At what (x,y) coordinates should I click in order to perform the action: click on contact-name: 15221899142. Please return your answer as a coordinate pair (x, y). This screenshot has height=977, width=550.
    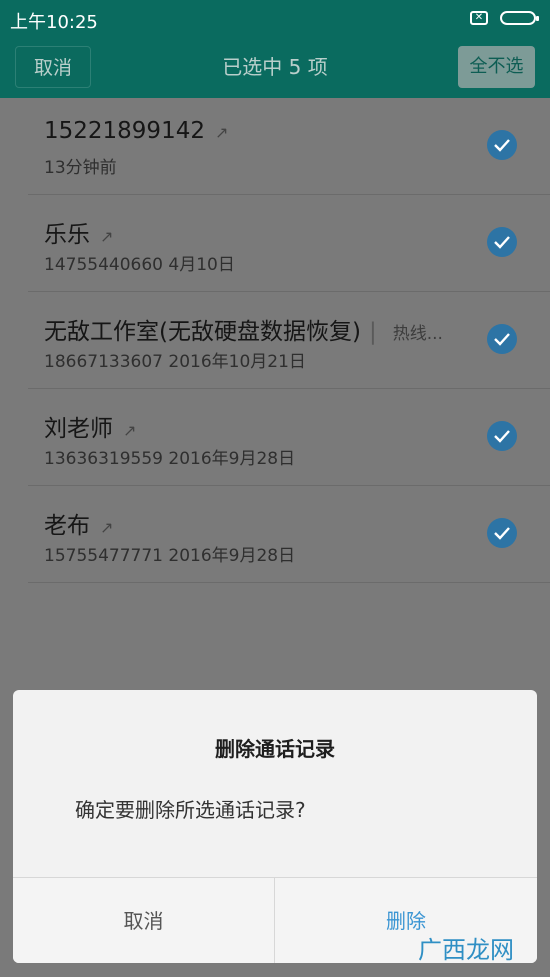
    Looking at the image, I should click on (124, 131).